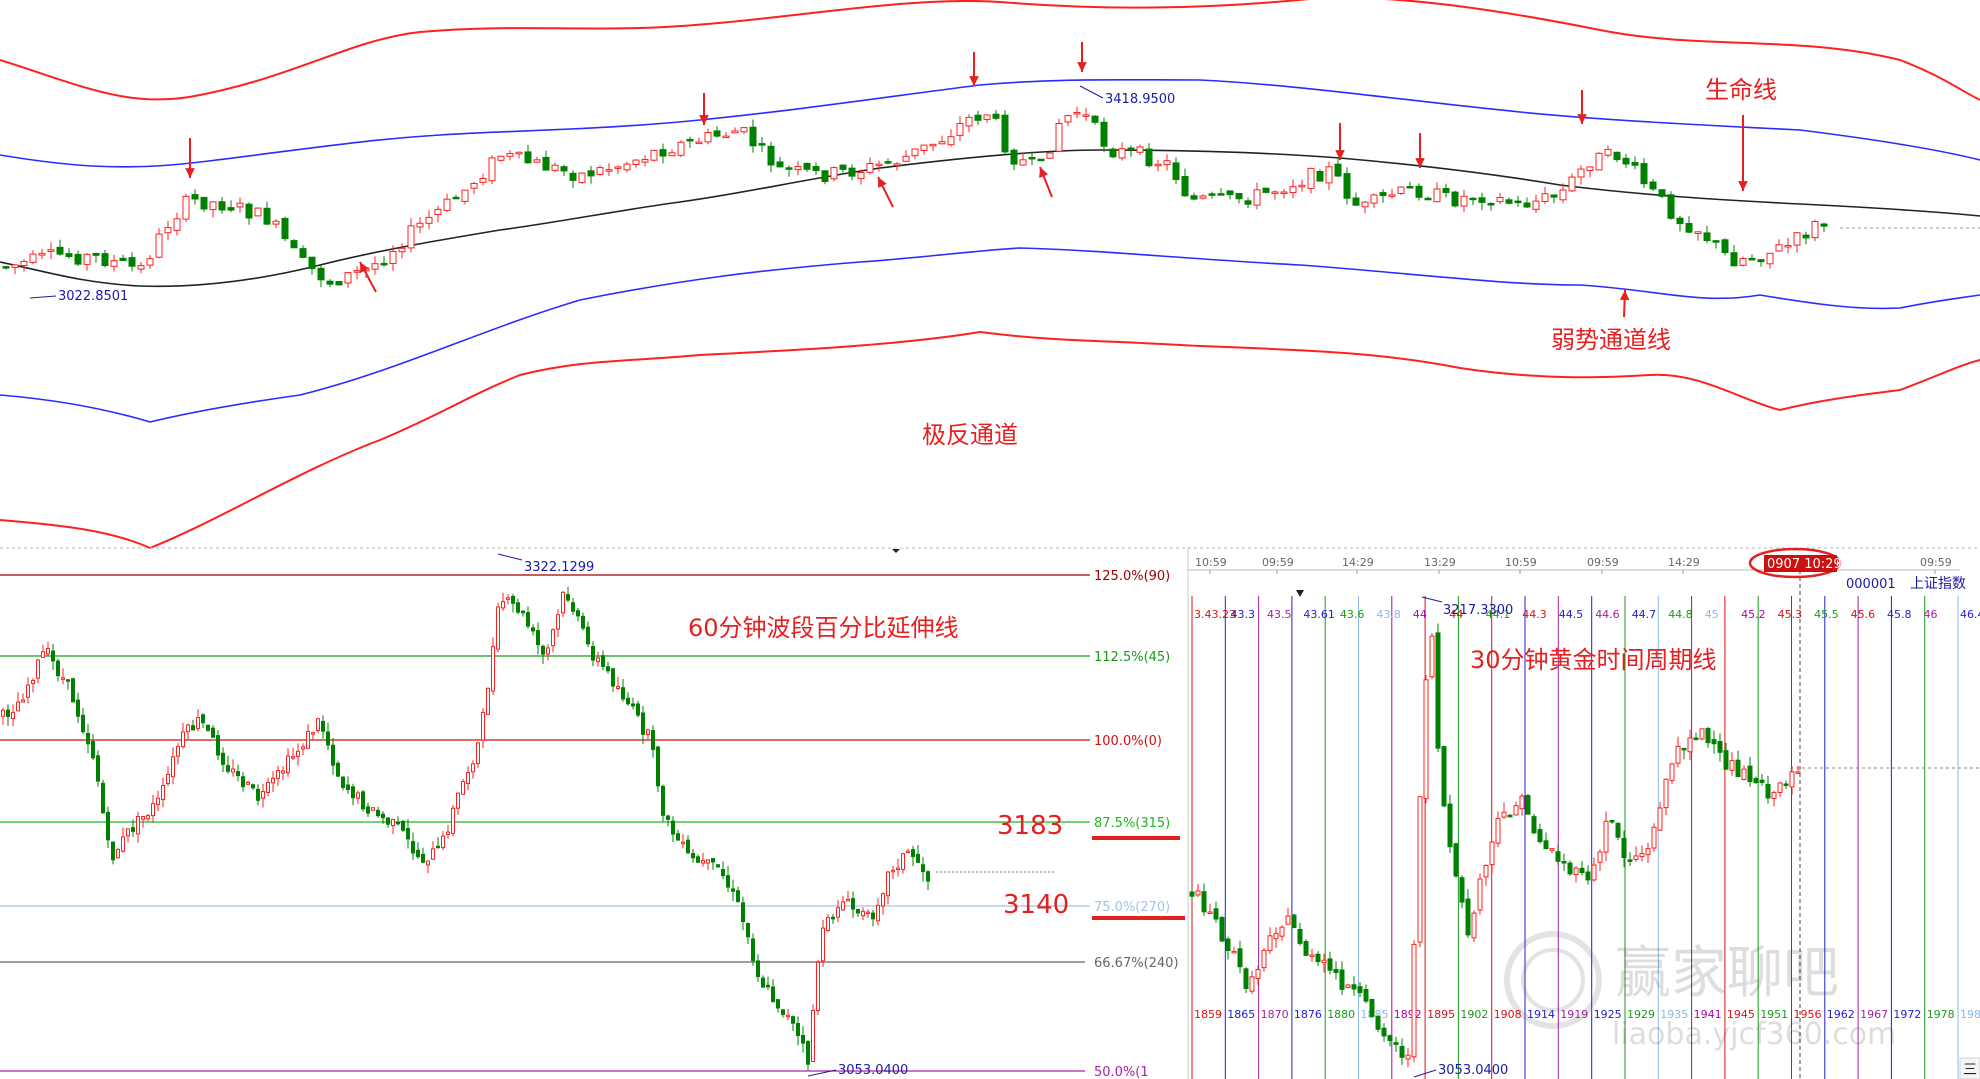  What do you see at coordinates (1754, 1034) in the screenshot?
I see `watermark-url: liaoba.yjcf360.com` at bounding box center [1754, 1034].